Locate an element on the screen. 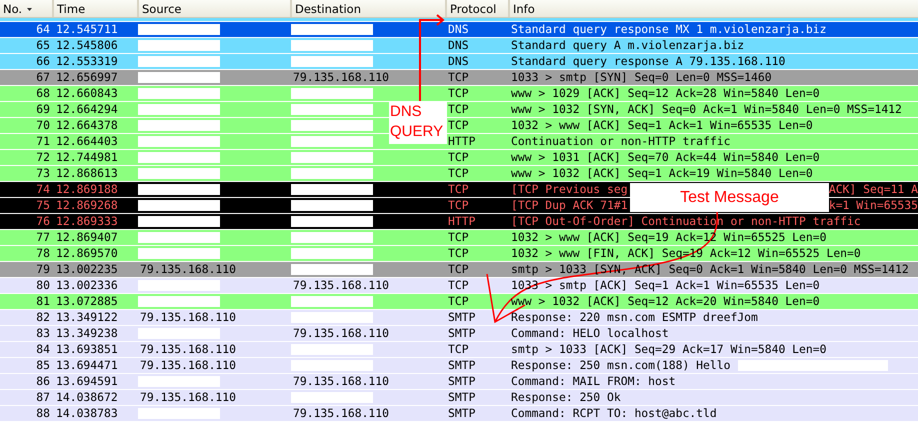 The image size is (918, 423). packet-number: 77 is located at coordinates (43, 237).